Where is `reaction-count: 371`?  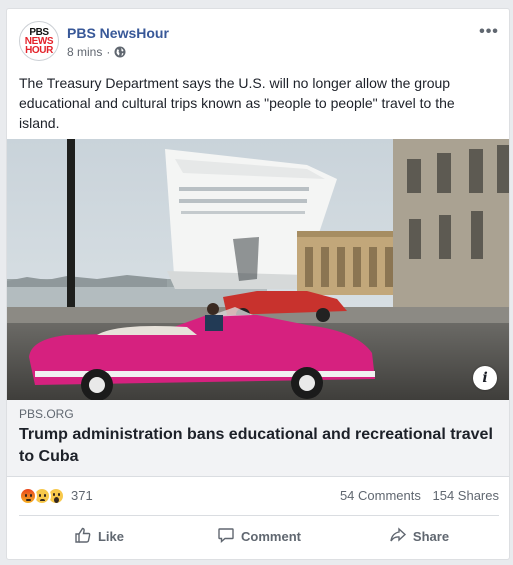
reaction-count: 371 is located at coordinates (82, 495).